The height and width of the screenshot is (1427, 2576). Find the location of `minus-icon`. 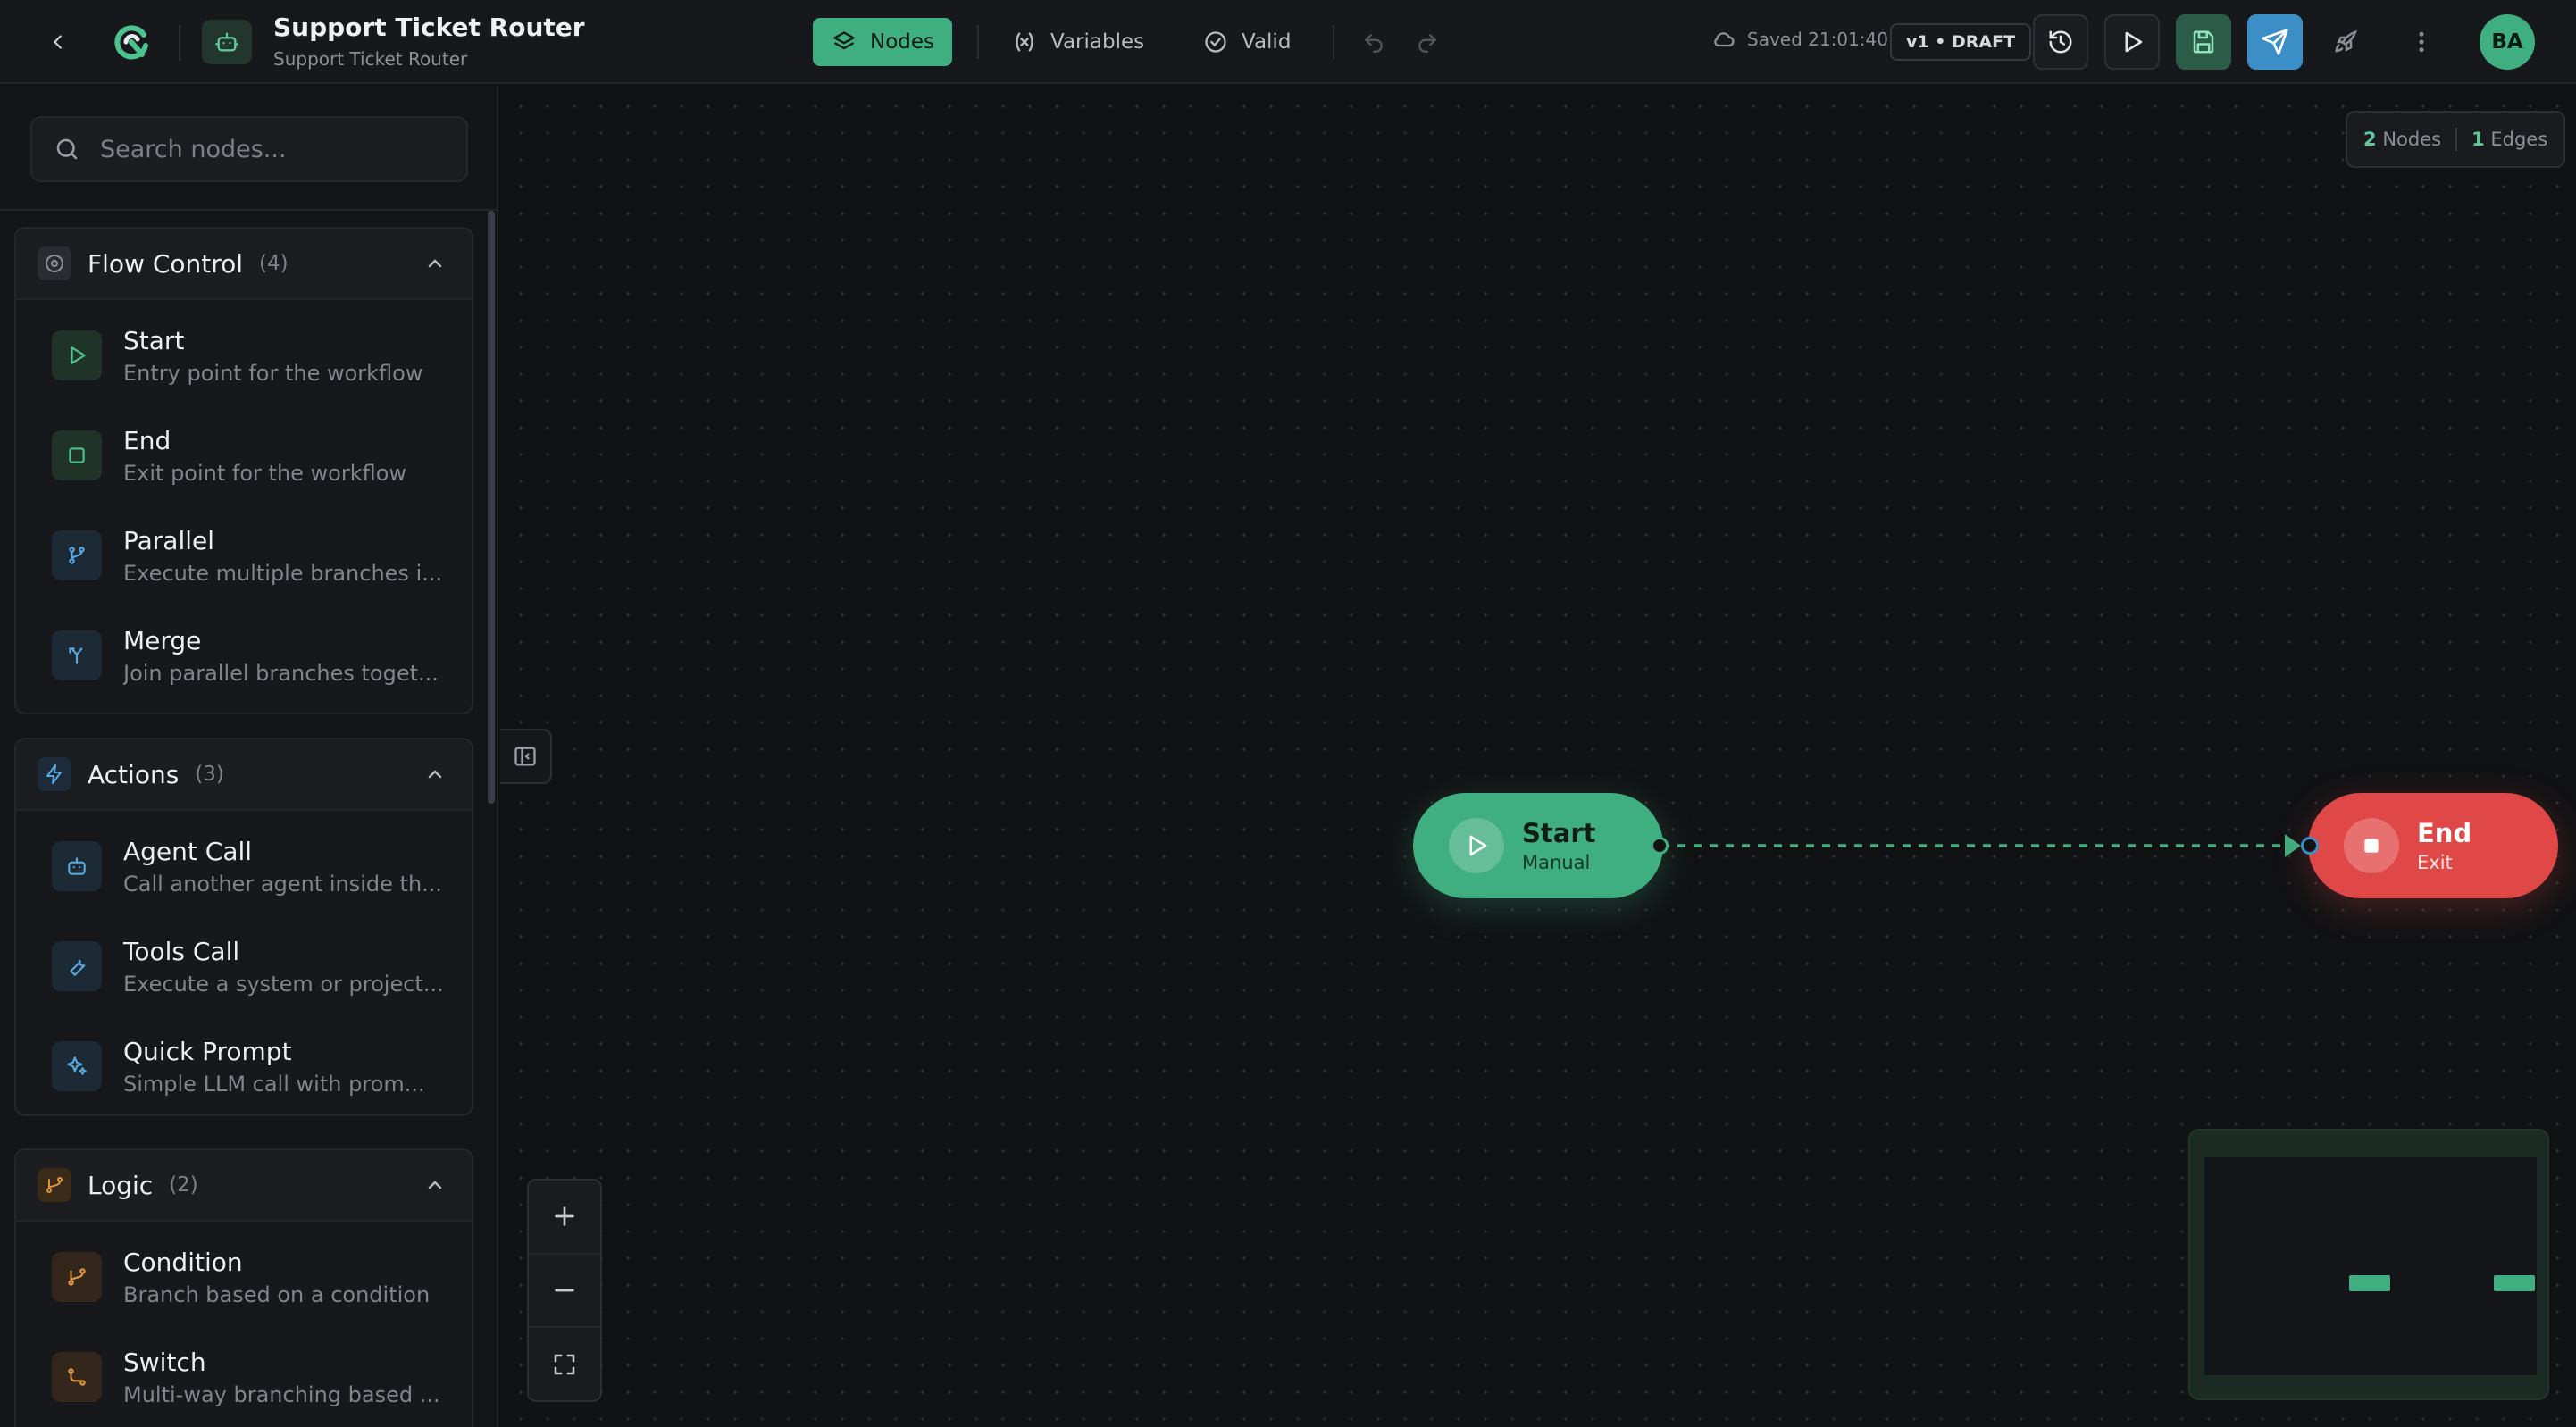

minus-icon is located at coordinates (565, 1290).